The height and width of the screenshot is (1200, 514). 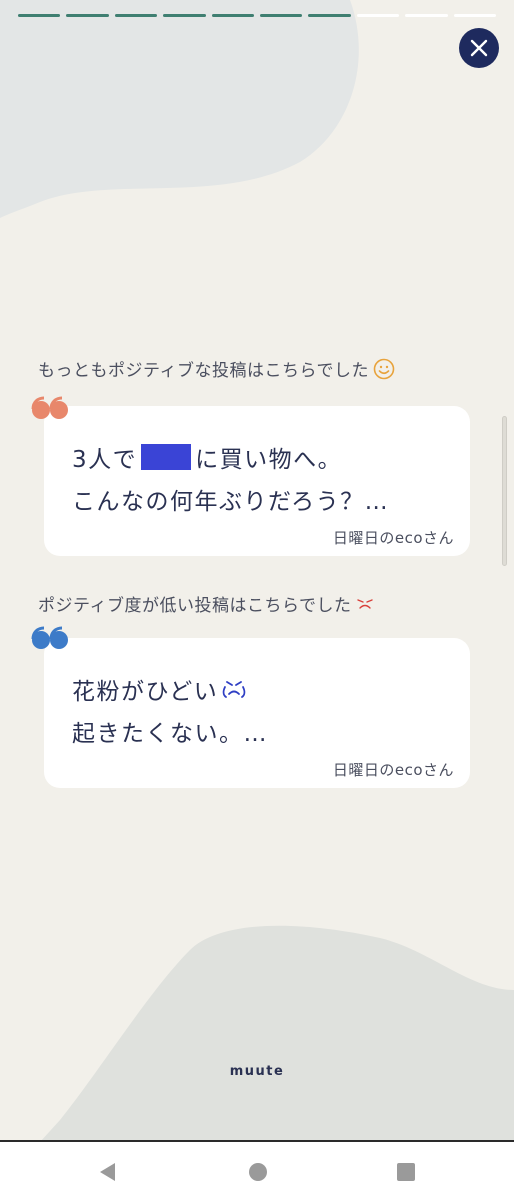 I want to click on negative-post-card: 花粉がひどい 起きたくない。… 日曜日のecoさん, so click(x=257, y=713).